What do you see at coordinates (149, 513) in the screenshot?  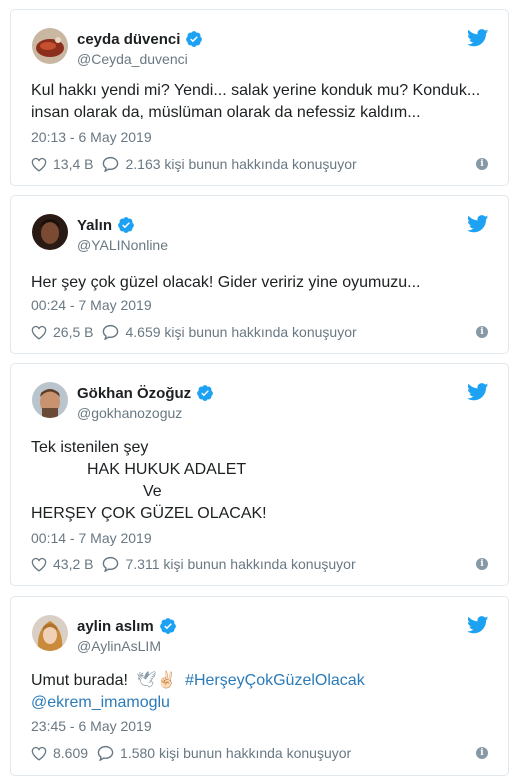 I see `tweet-text: HERŞEY ÇOK GÜZEL OLACAK!` at bounding box center [149, 513].